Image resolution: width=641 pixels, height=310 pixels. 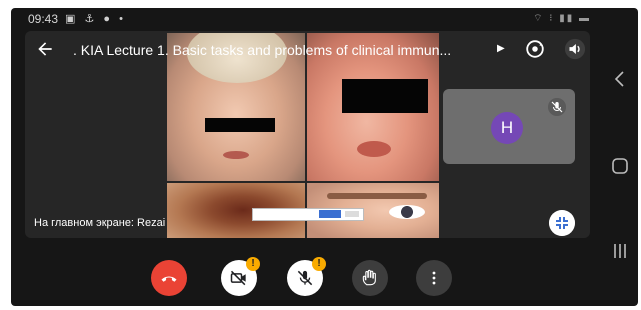 I want to click on switch-camera-icon, so click(x=535, y=49).